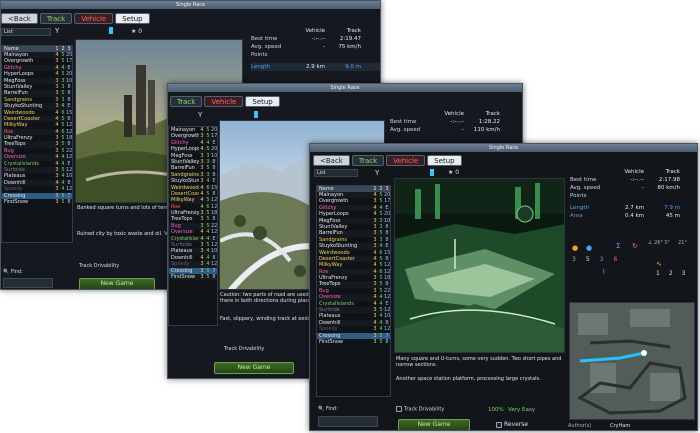 The image size is (700, 433). What do you see at coordinates (260, 67) in the screenshot?
I see `length-label: Length` at bounding box center [260, 67].